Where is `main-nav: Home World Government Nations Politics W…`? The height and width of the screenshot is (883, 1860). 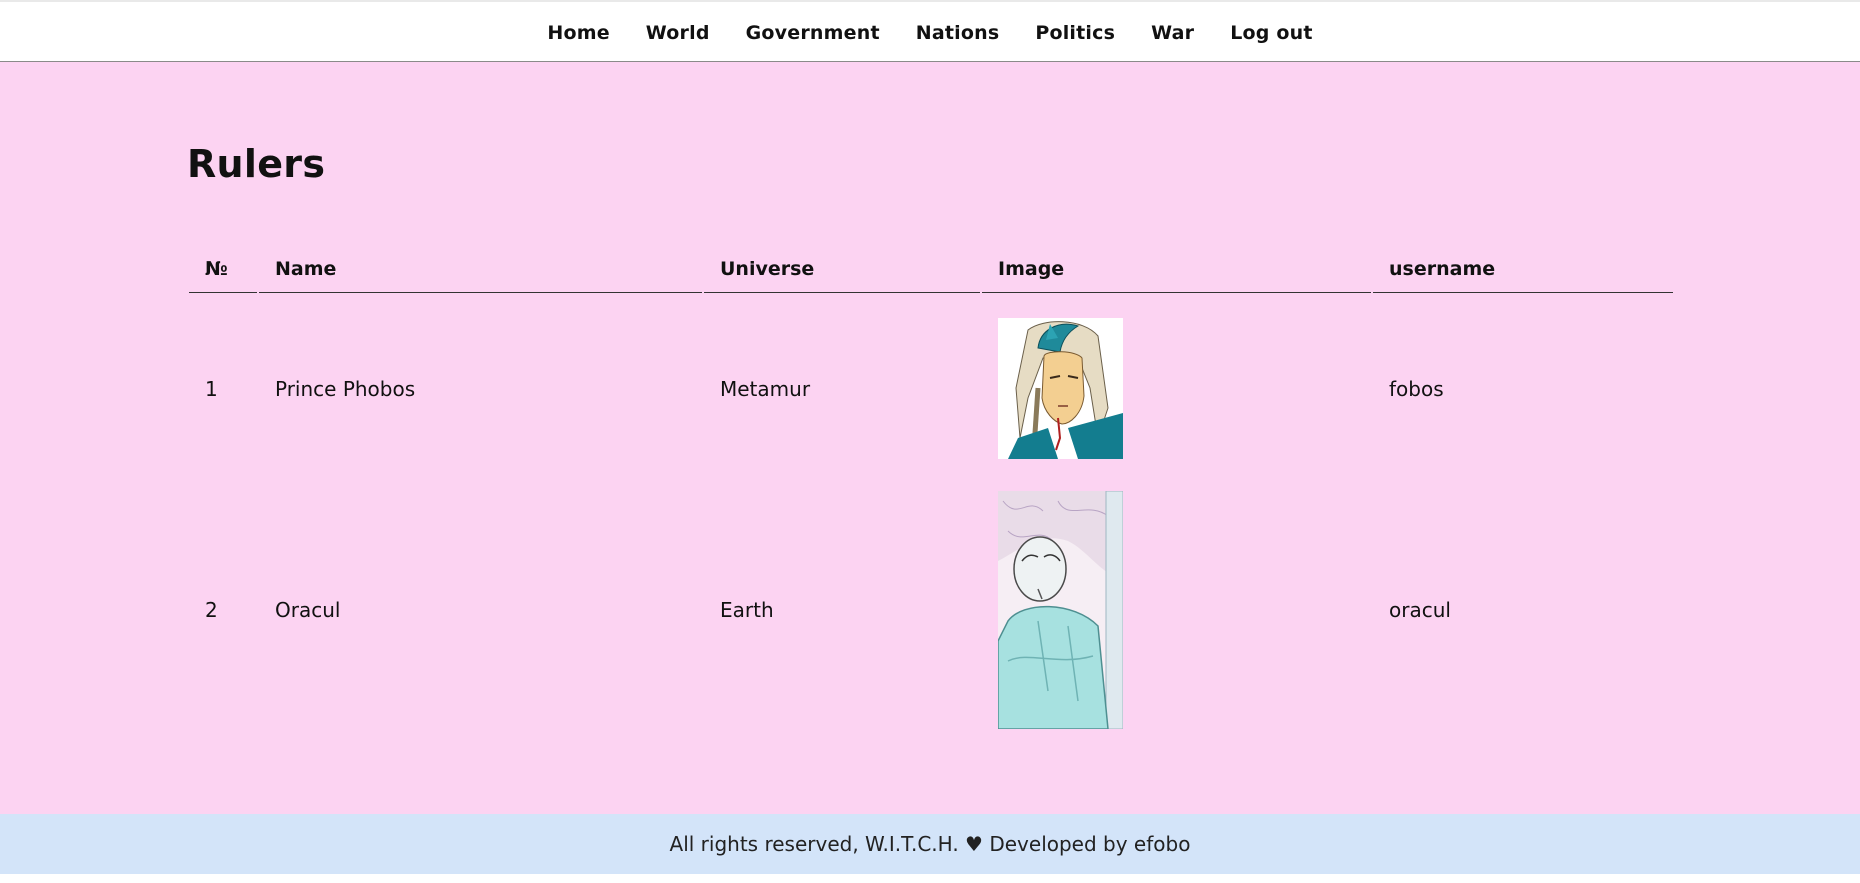 main-nav: Home World Government Nations Politics W… is located at coordinates (930, 33).